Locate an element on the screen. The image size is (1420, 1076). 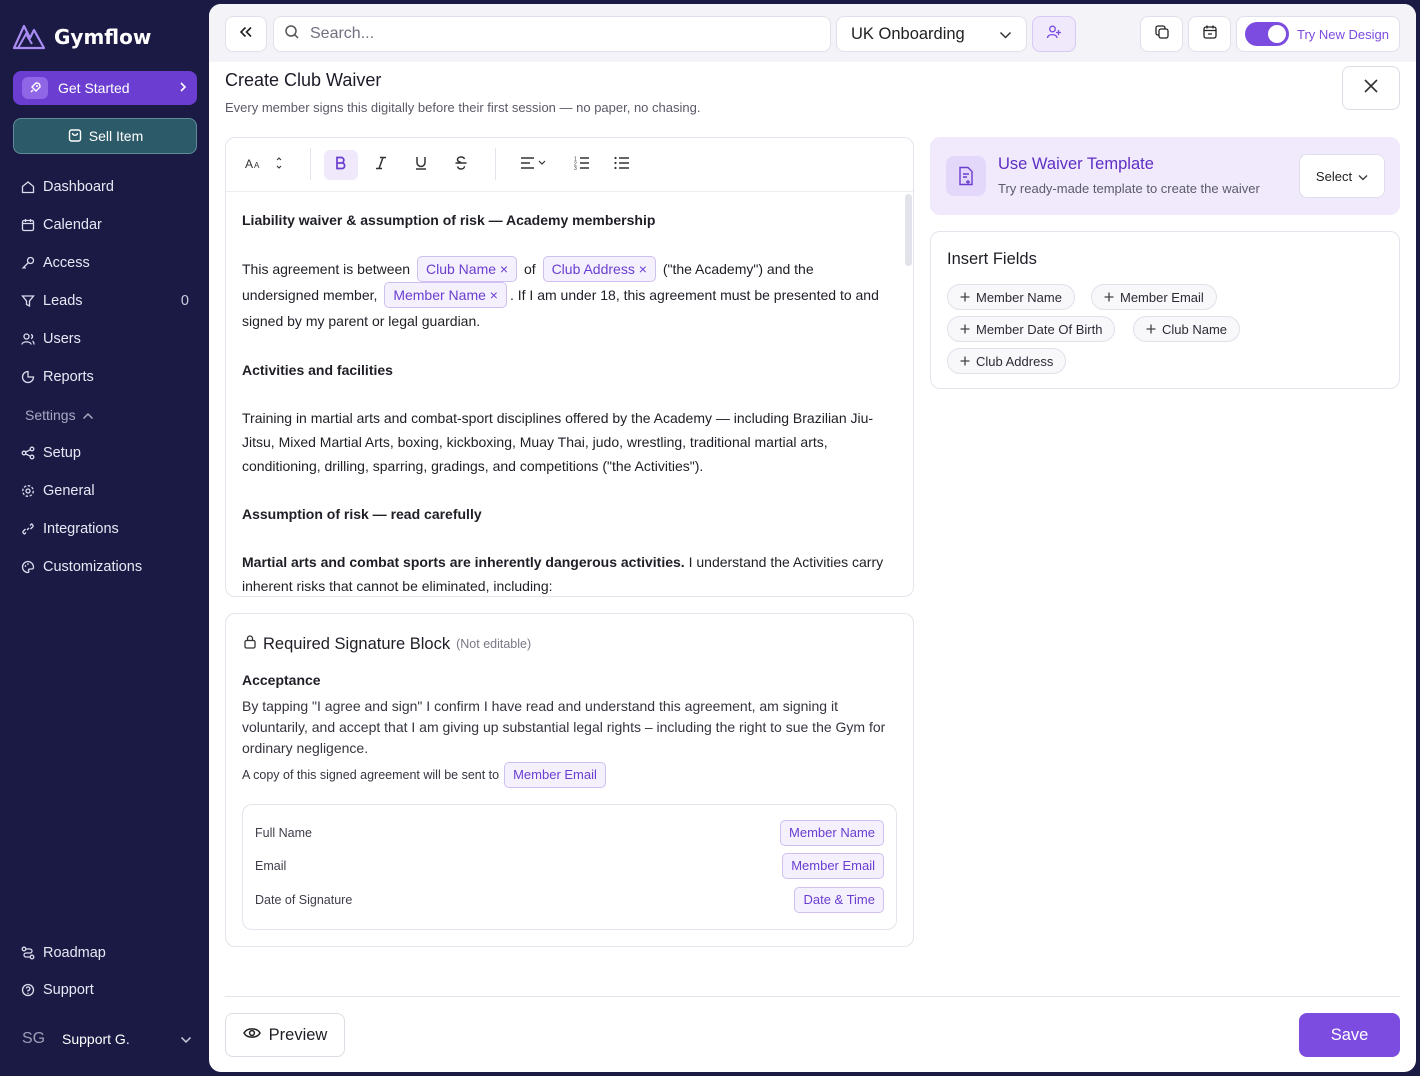
bold-button is located at coordinates (341, 165).